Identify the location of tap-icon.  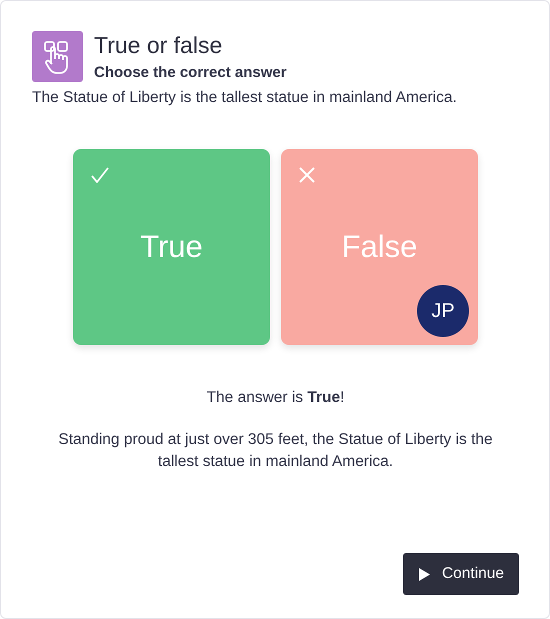
(57, 56).